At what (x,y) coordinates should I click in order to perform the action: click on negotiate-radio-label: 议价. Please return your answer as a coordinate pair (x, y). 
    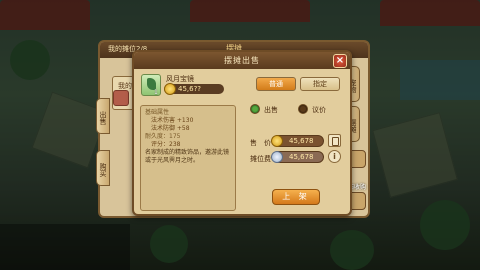
    Looking at the image, I should click on (319, 110).